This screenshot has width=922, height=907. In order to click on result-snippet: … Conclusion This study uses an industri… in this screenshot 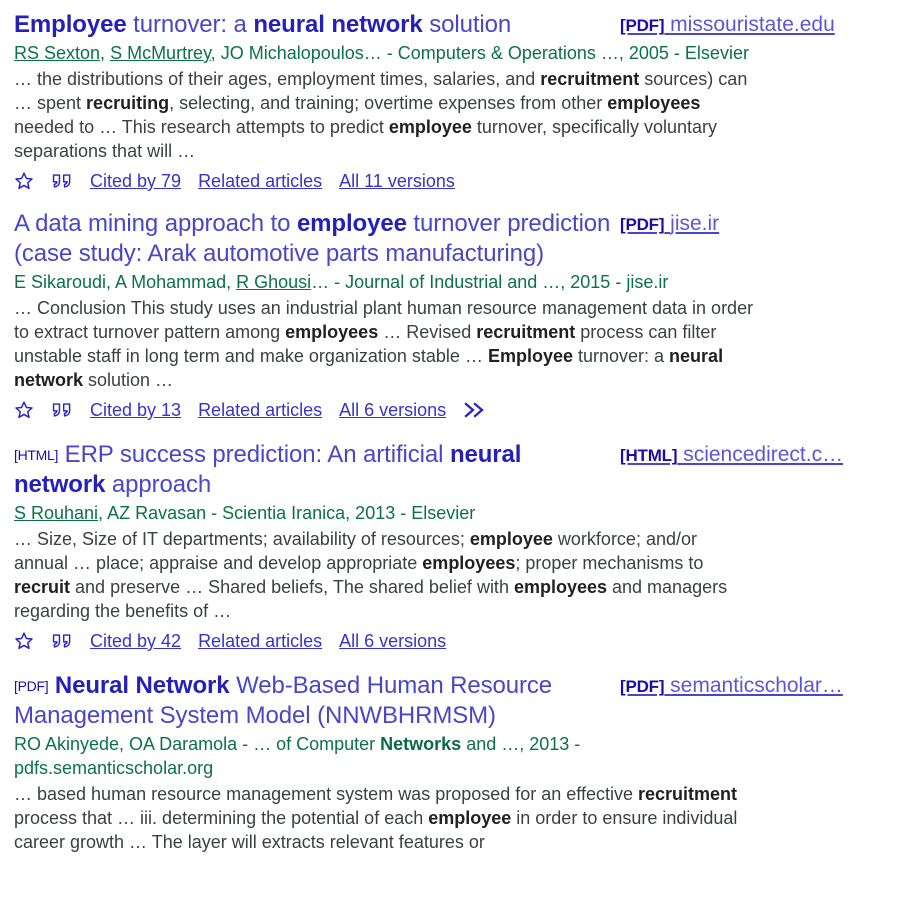, I will do `click(384, 344)`.